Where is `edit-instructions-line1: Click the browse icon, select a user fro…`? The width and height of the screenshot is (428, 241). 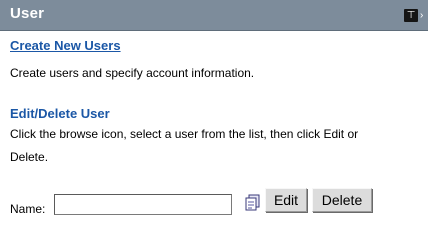 edit-instructions-line1: Click the browse icon, select a user fro… is located at coordinates (184, 134).